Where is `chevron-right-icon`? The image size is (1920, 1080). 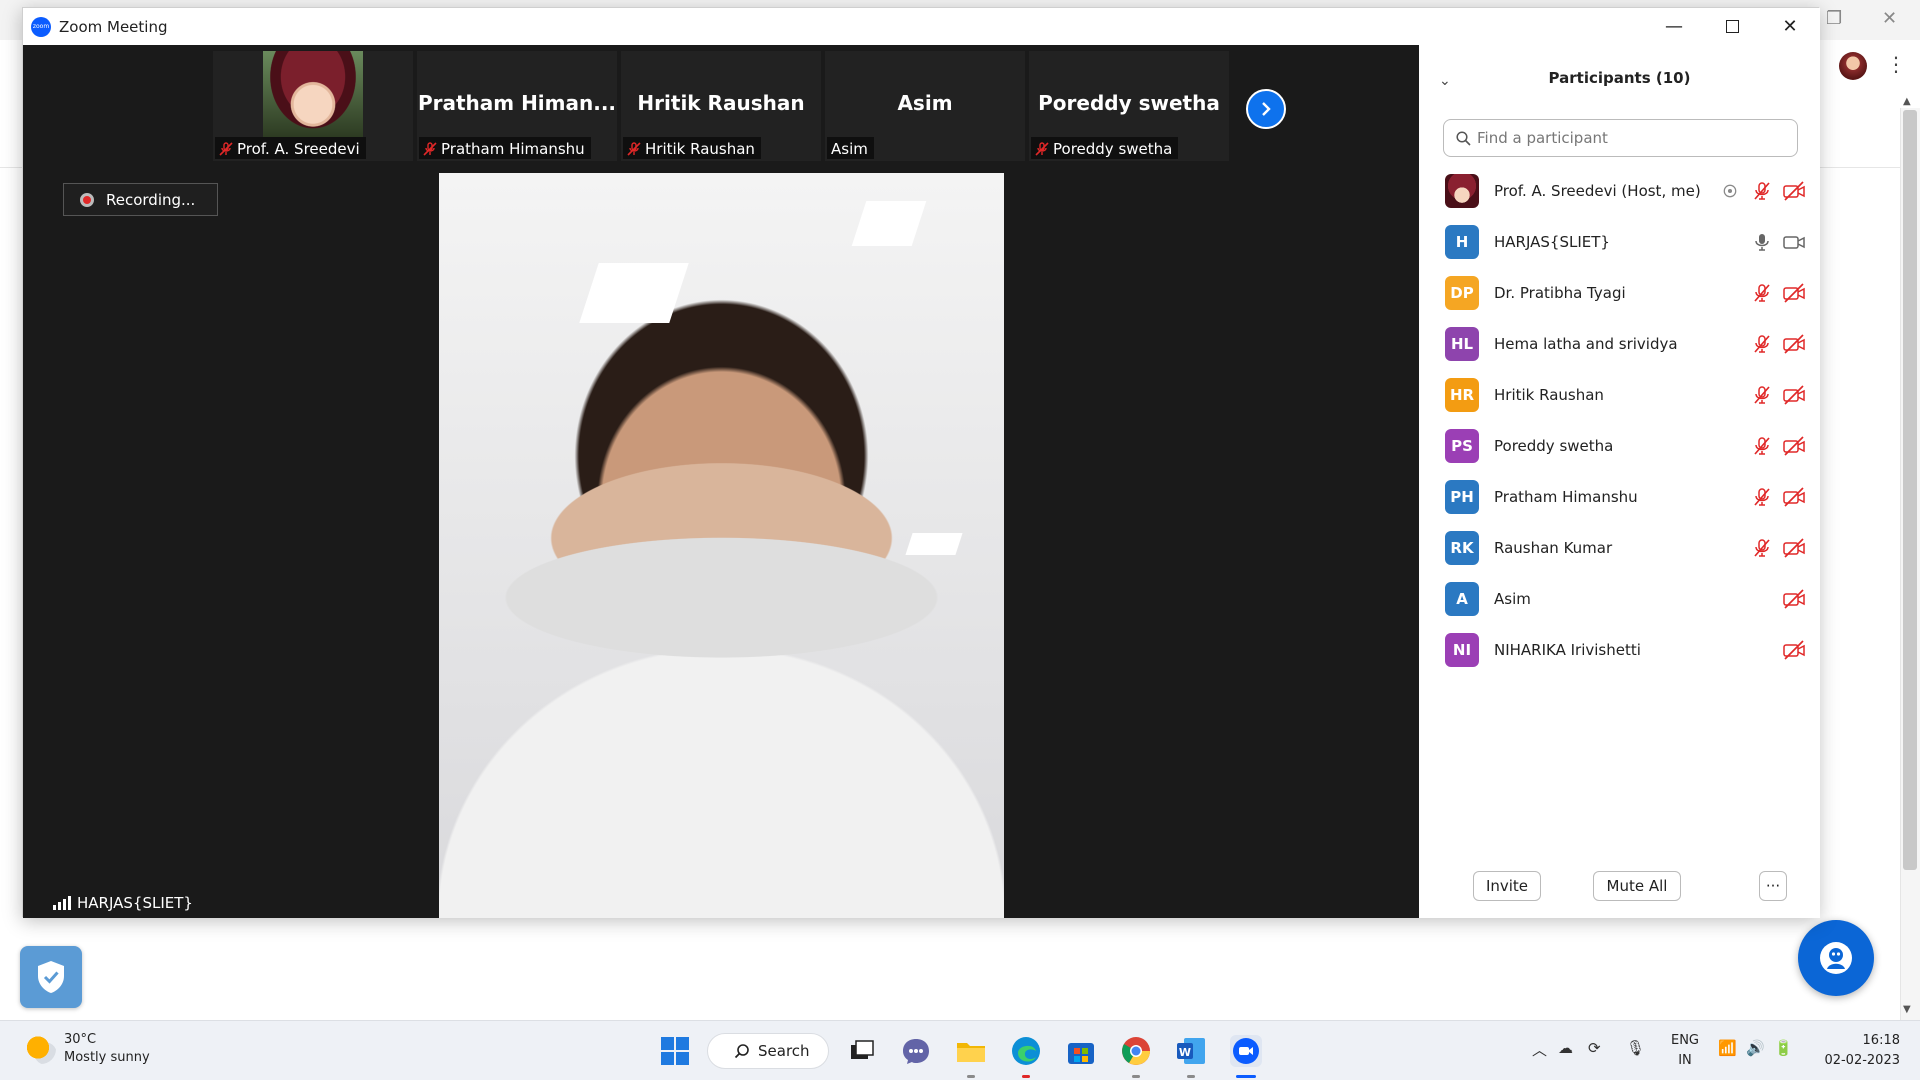 chevron-right-icon is located at coordinates (1266, 109).